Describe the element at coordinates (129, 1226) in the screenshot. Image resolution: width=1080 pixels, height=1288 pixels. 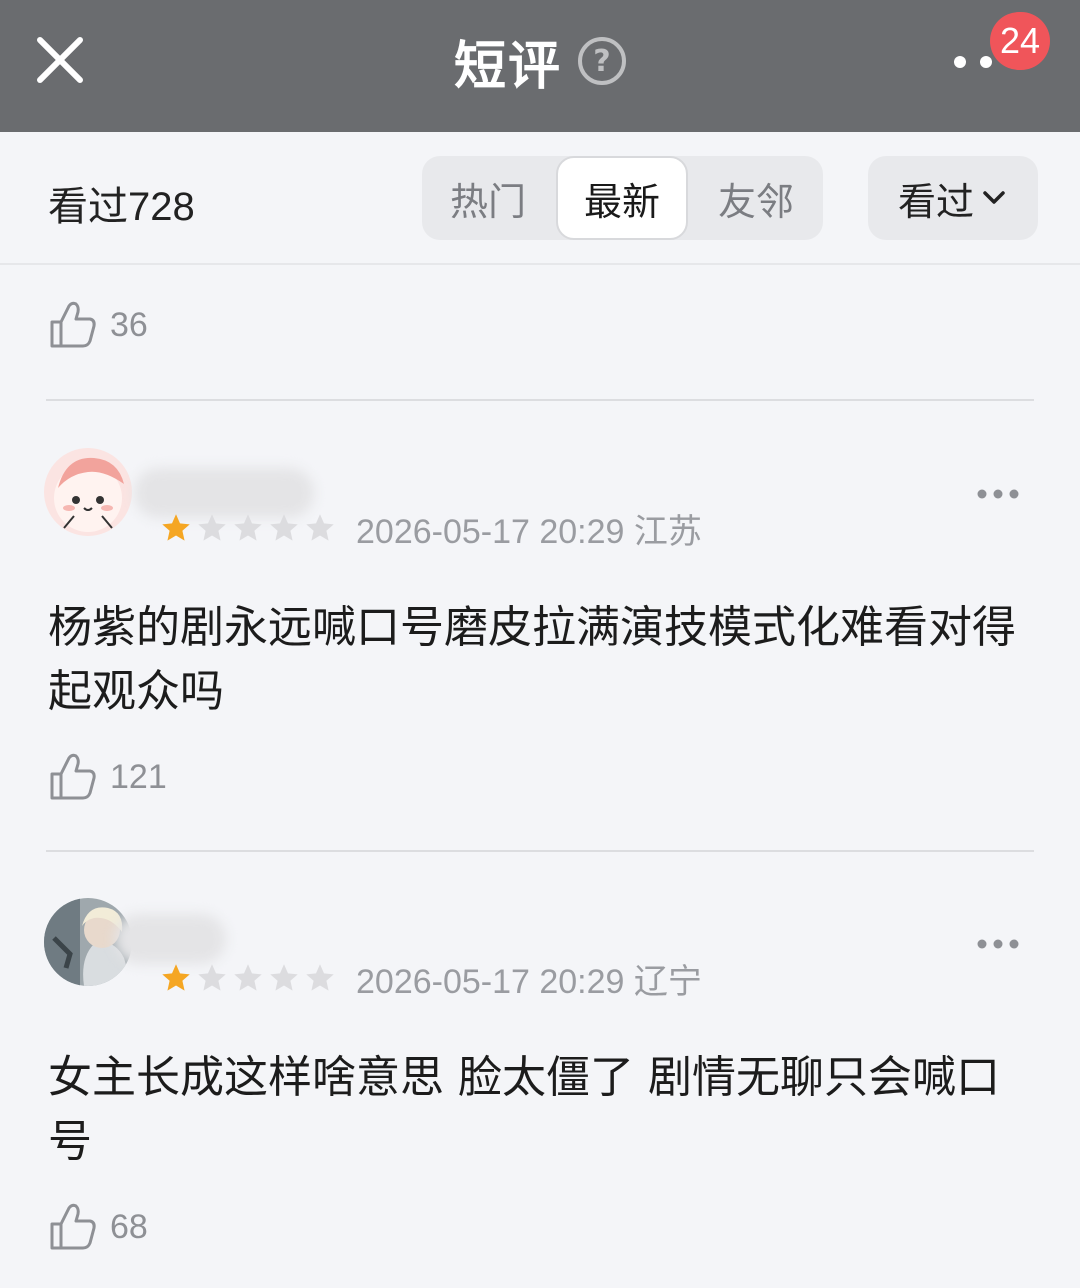
I see `like-count: 68` at that location.